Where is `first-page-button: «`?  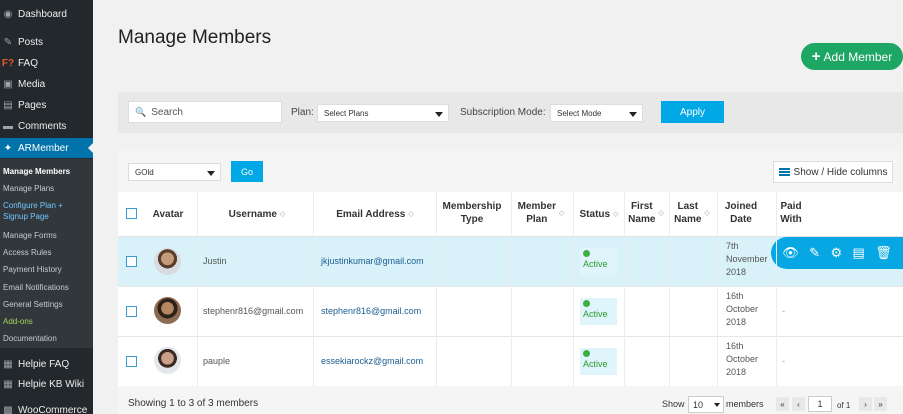 first-page-button: « is located at coordinates (782, 404).